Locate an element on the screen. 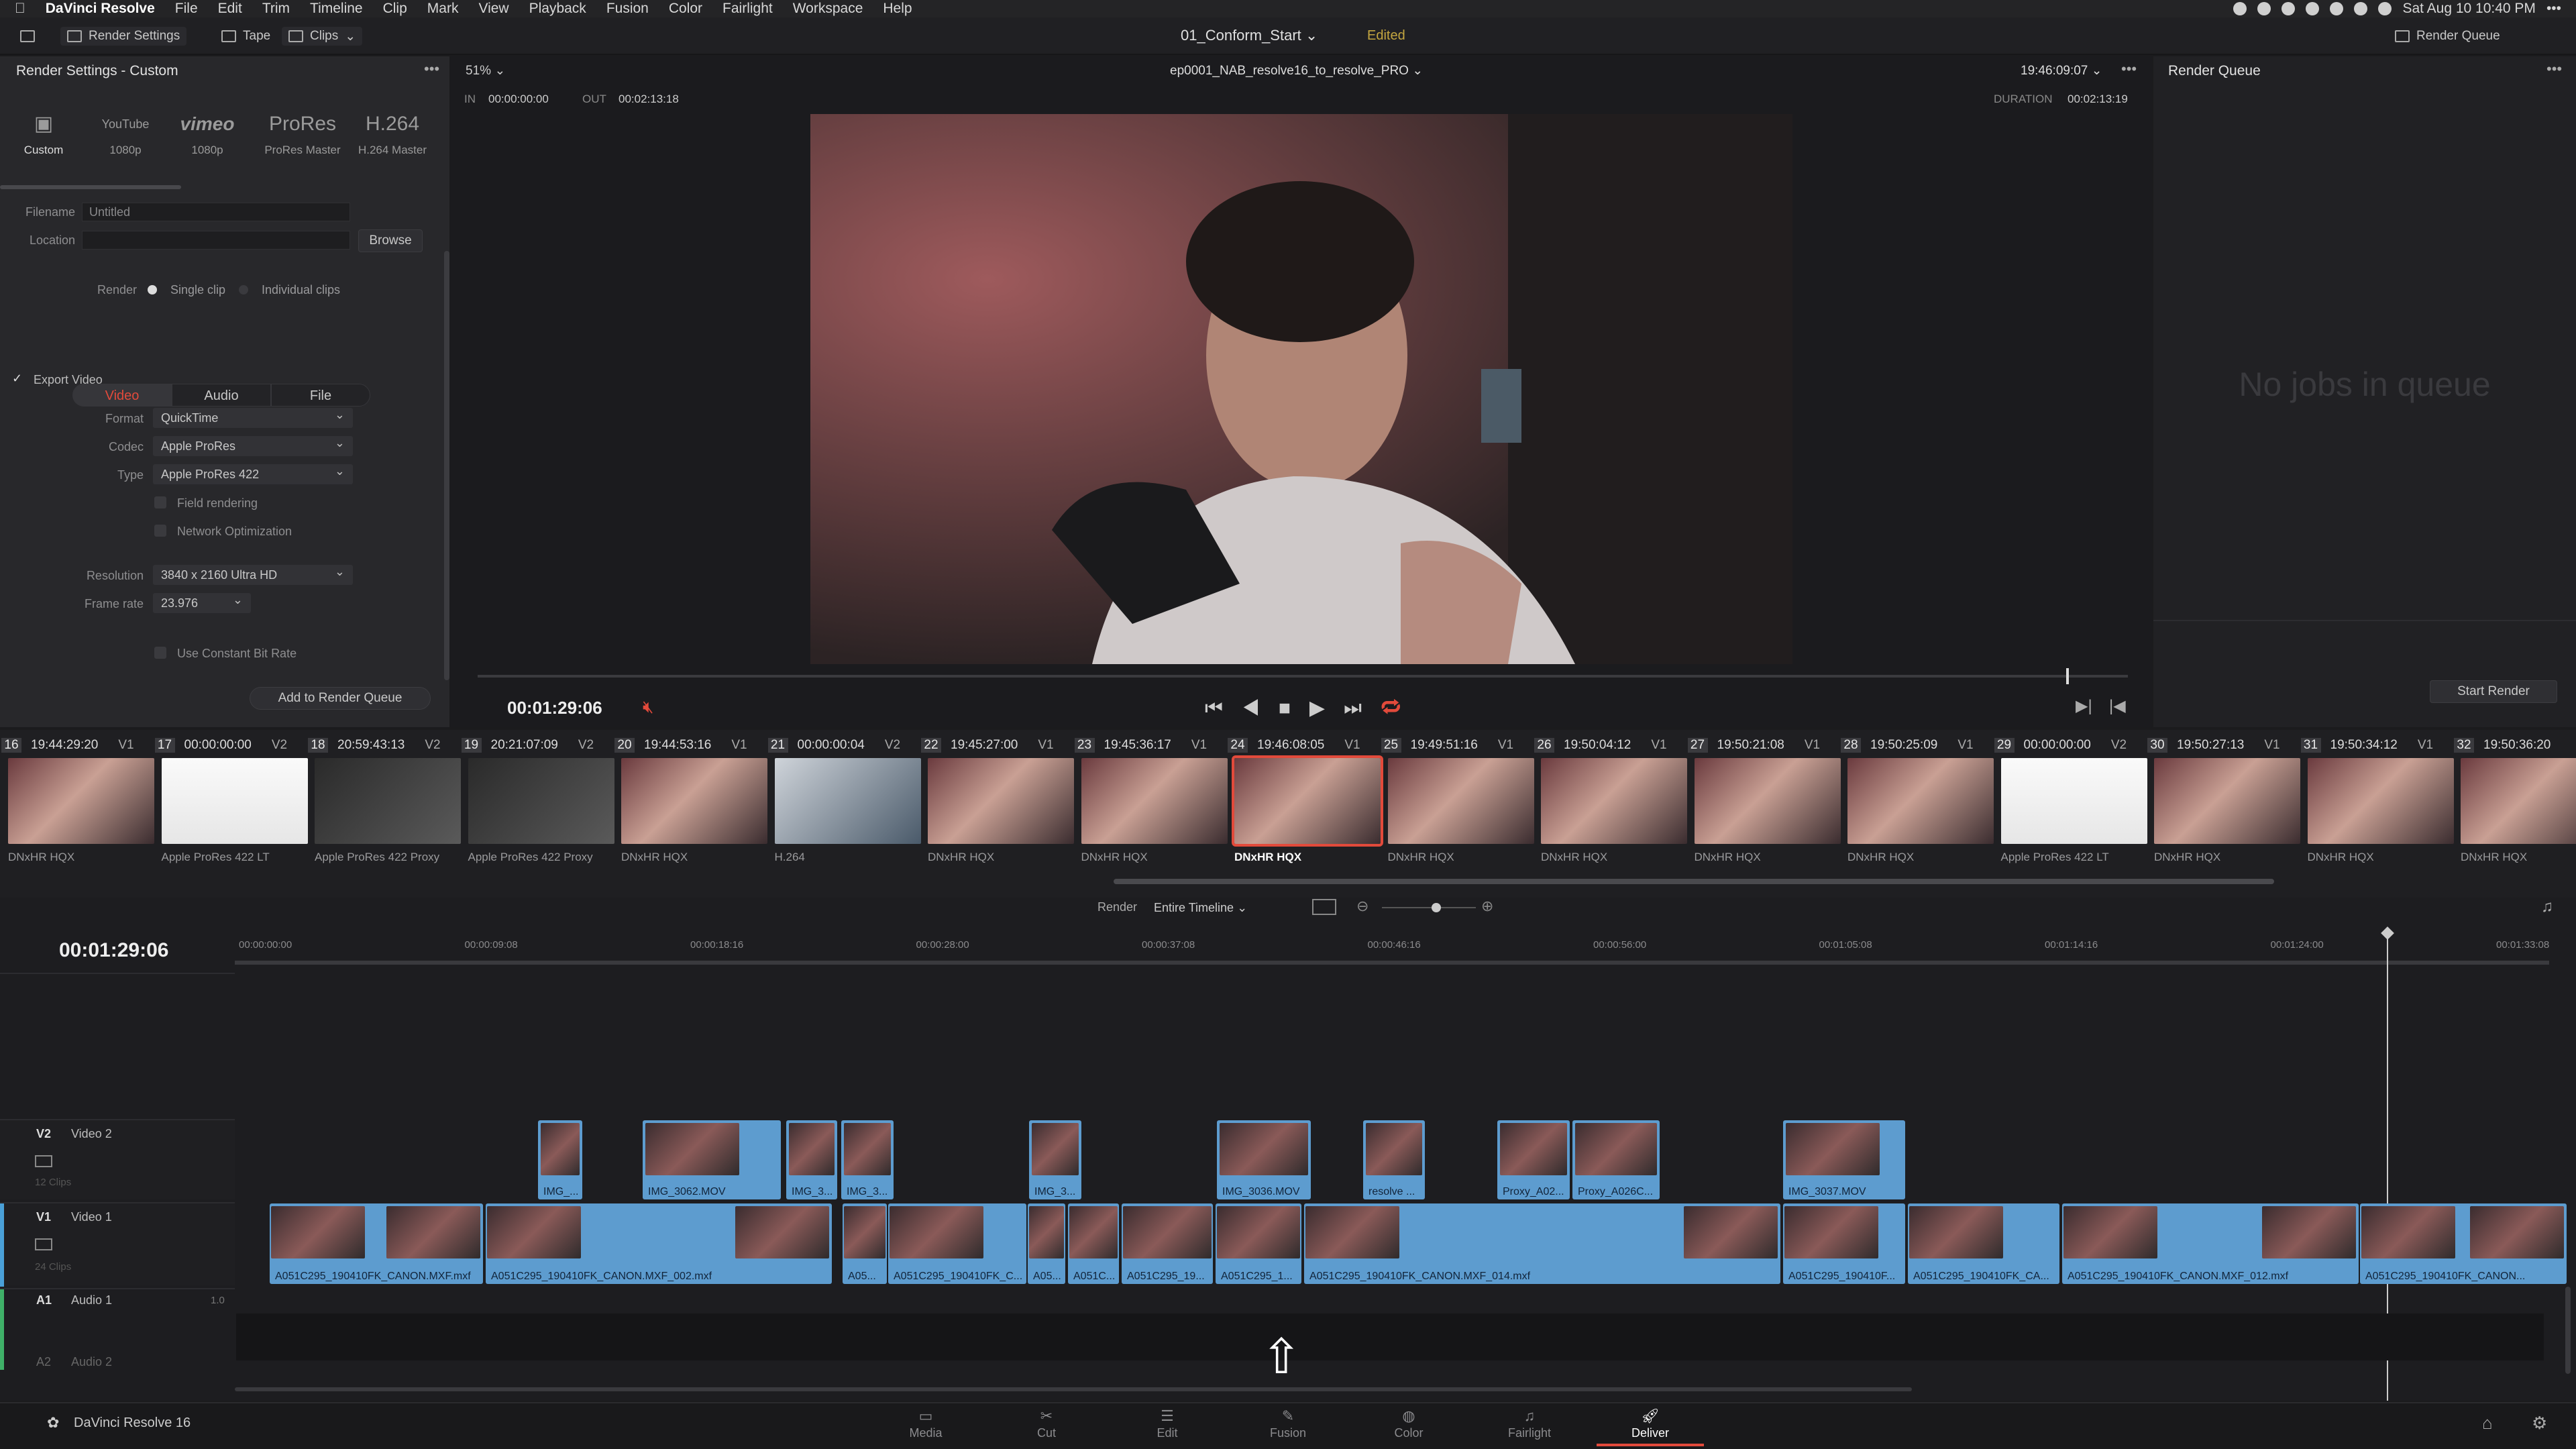 The height and width of the screenshot is (1449, 2576). render-queue-toggle: Render Queue is located at coordinates (2447, 36).